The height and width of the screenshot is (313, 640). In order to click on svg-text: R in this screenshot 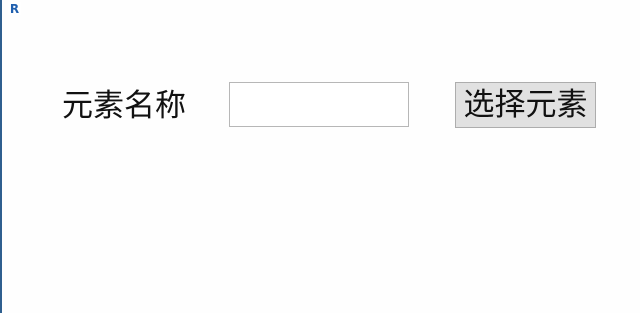, I will do `click(14, 8)`.